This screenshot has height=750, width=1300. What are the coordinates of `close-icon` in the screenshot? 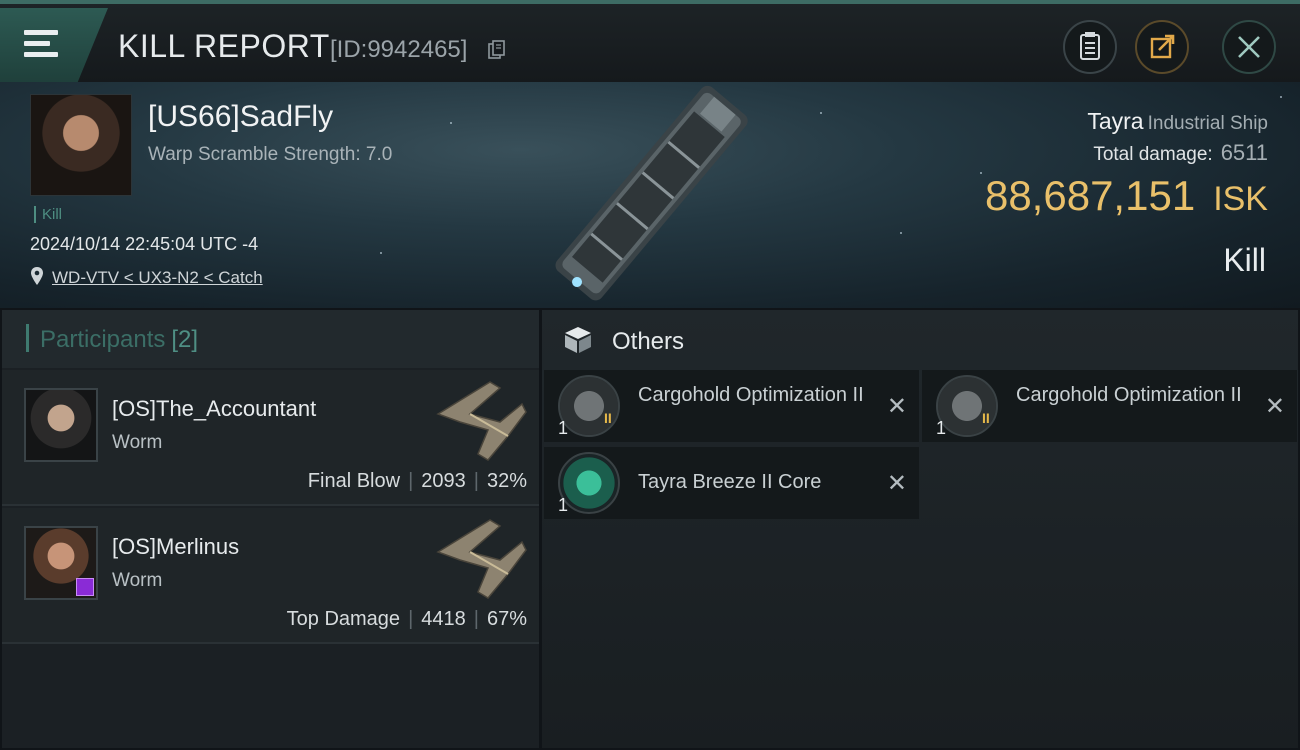 It's located at (1249, 47).